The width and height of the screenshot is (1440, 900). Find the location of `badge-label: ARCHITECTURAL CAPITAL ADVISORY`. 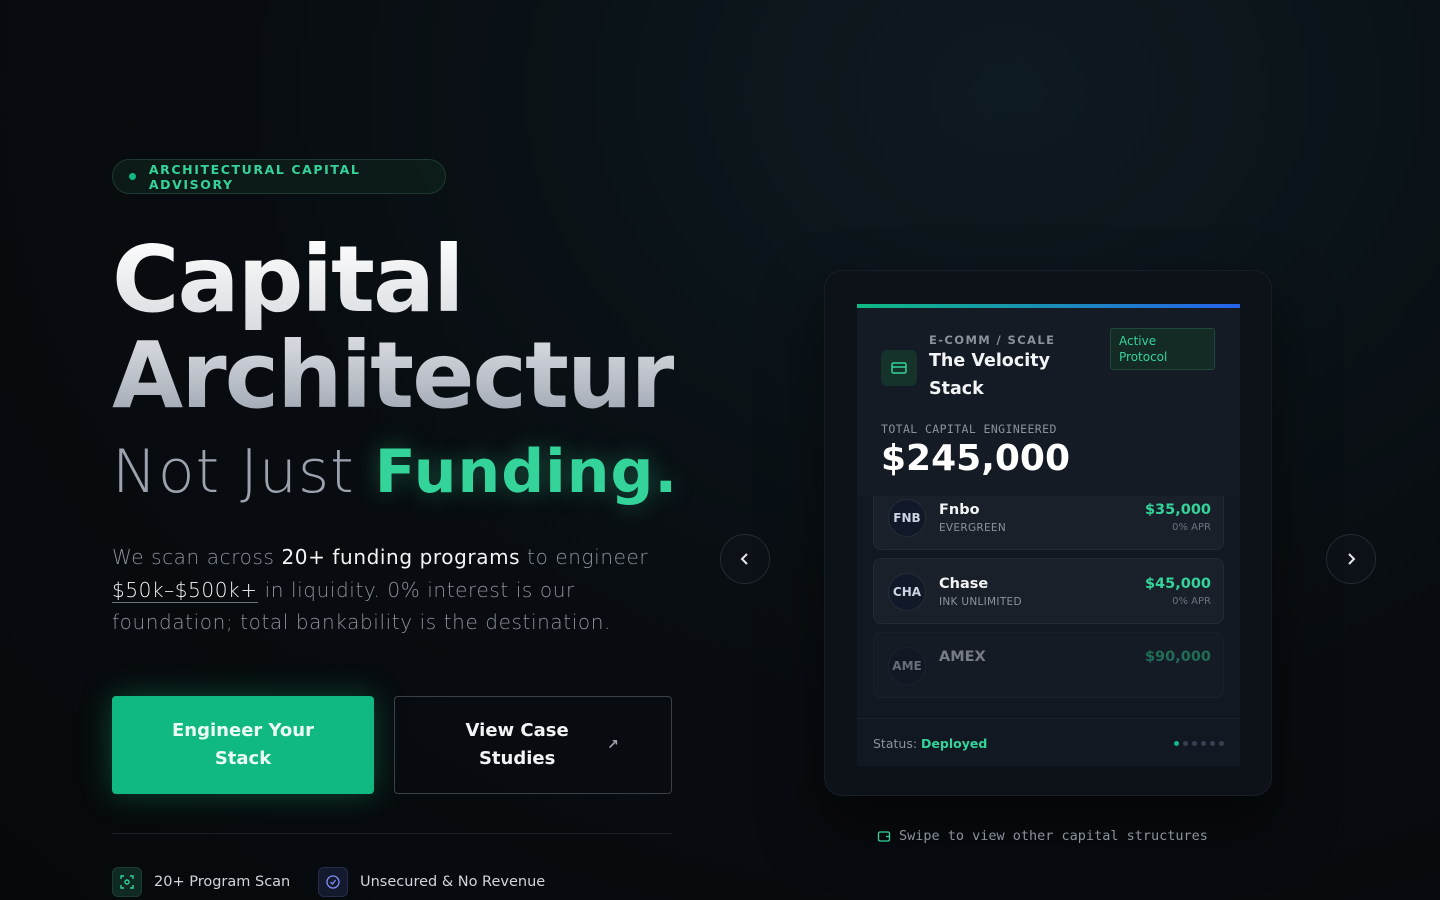

badge-label: ARCHITECTURAL CAPITAL ADVISORY is located at coordinates (254, 176).